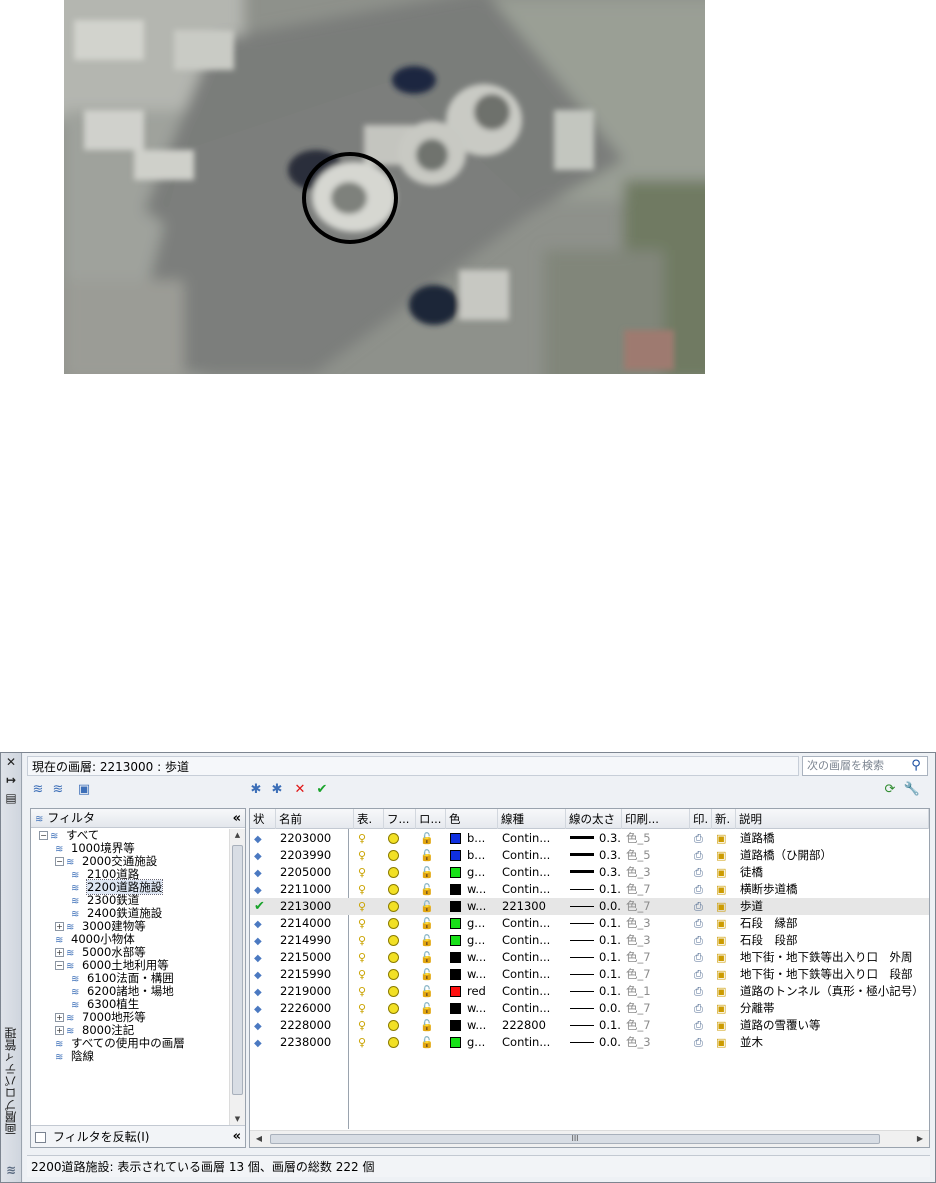  I want to click on properties-icon: ▤, so click(11, 798).